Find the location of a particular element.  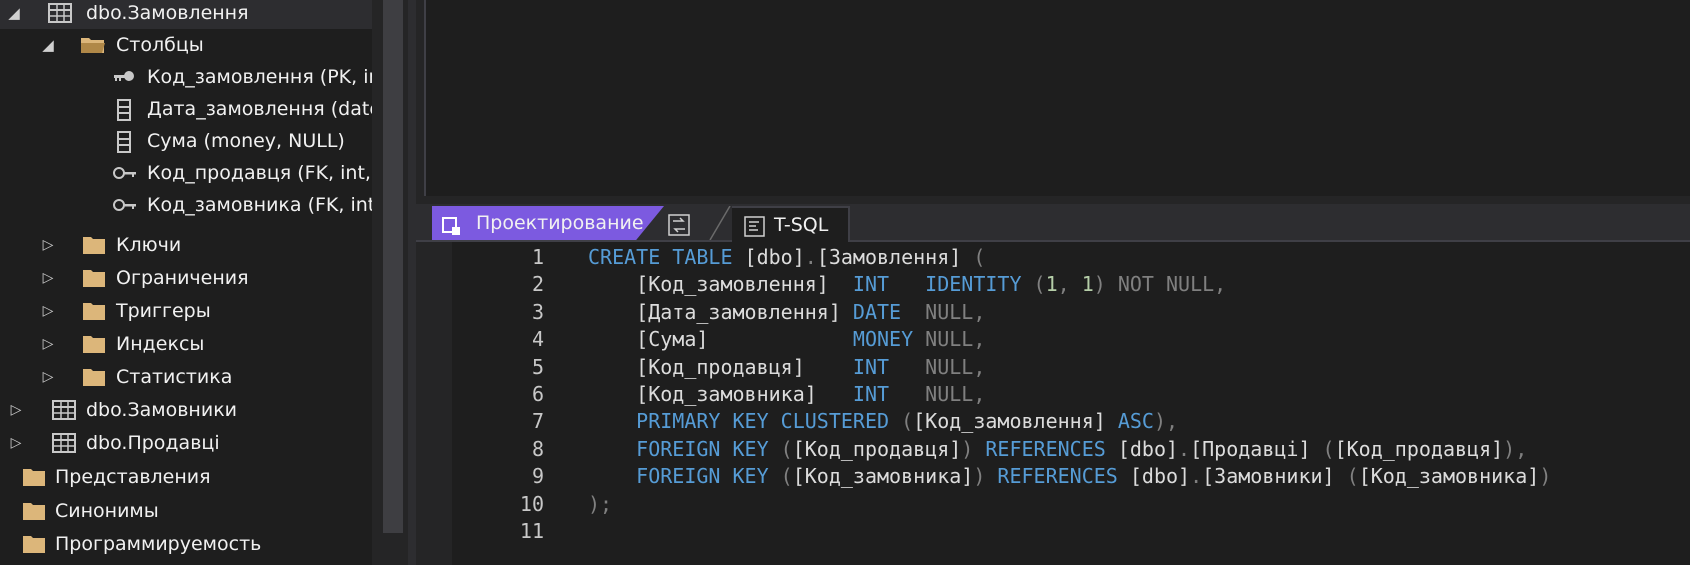

tree-node-programmability-folder: Программируемость is located at coordinates (186, 544).